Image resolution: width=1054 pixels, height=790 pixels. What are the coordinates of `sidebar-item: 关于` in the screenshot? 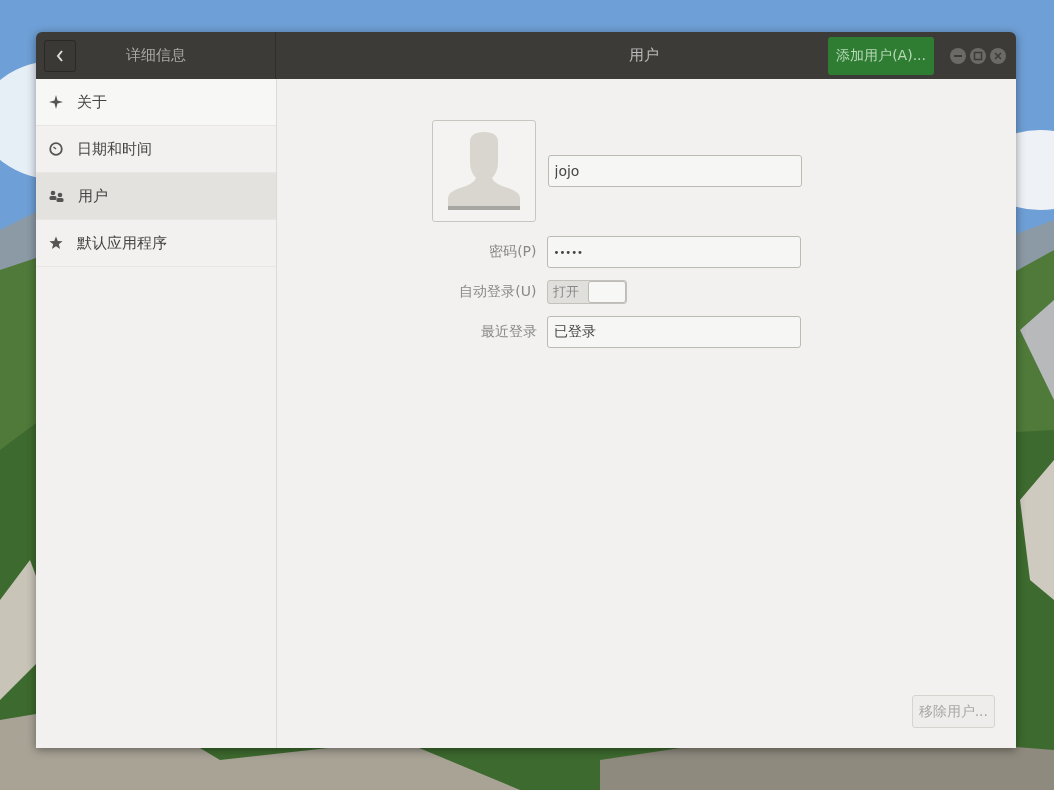 It's located at (156, 102).